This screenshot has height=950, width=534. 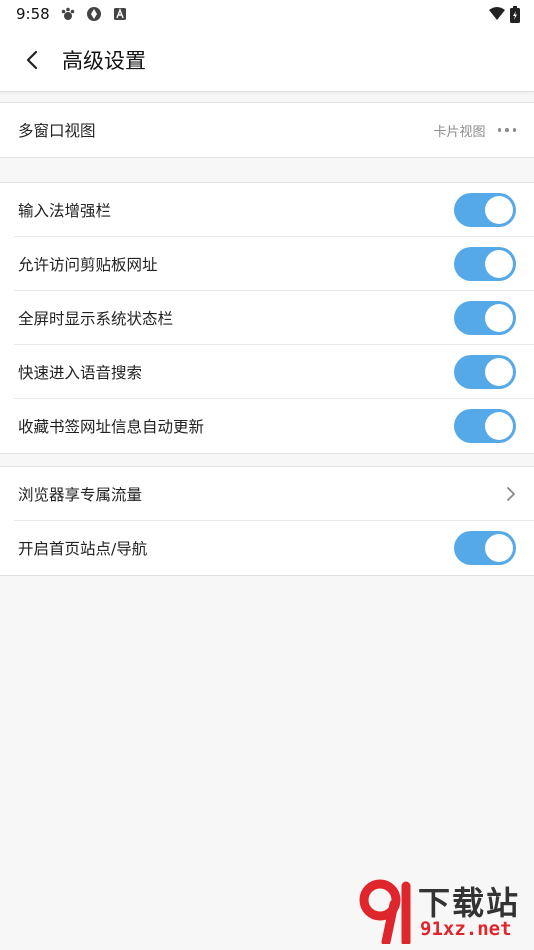 I want to click on list-item-voice-search: 快速进入语音搜索, so click(x=274, y=372).